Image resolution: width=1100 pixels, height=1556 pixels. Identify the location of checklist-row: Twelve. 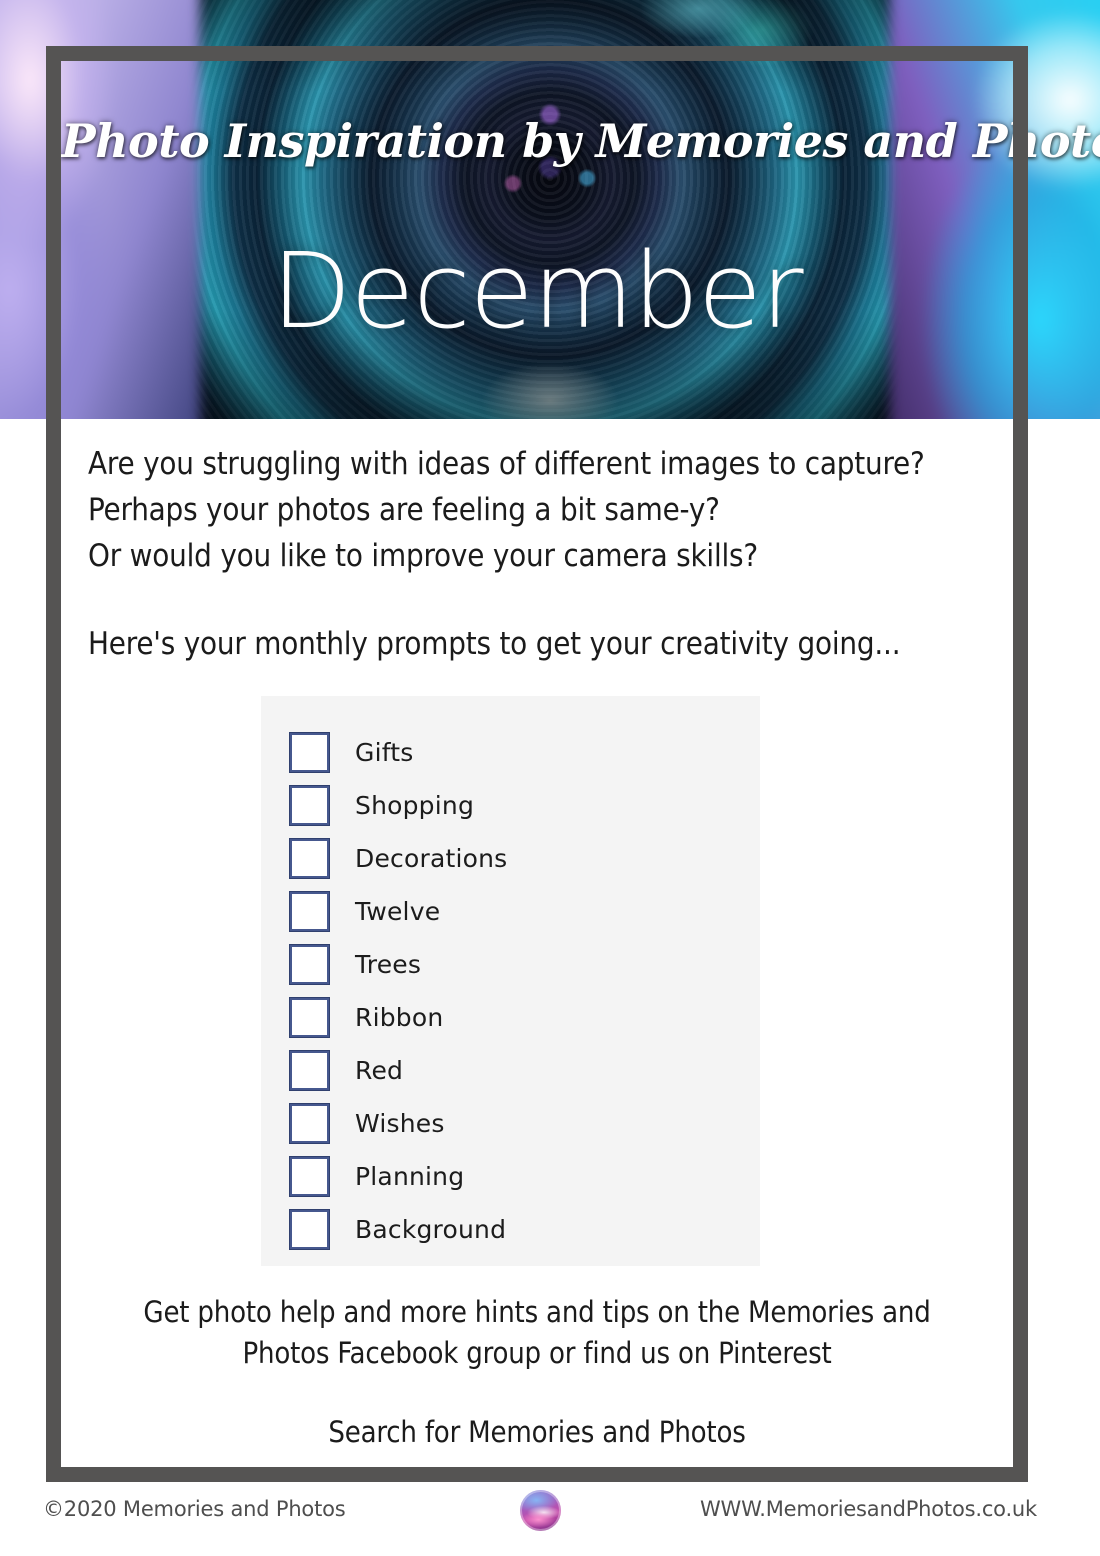
(510, 911).